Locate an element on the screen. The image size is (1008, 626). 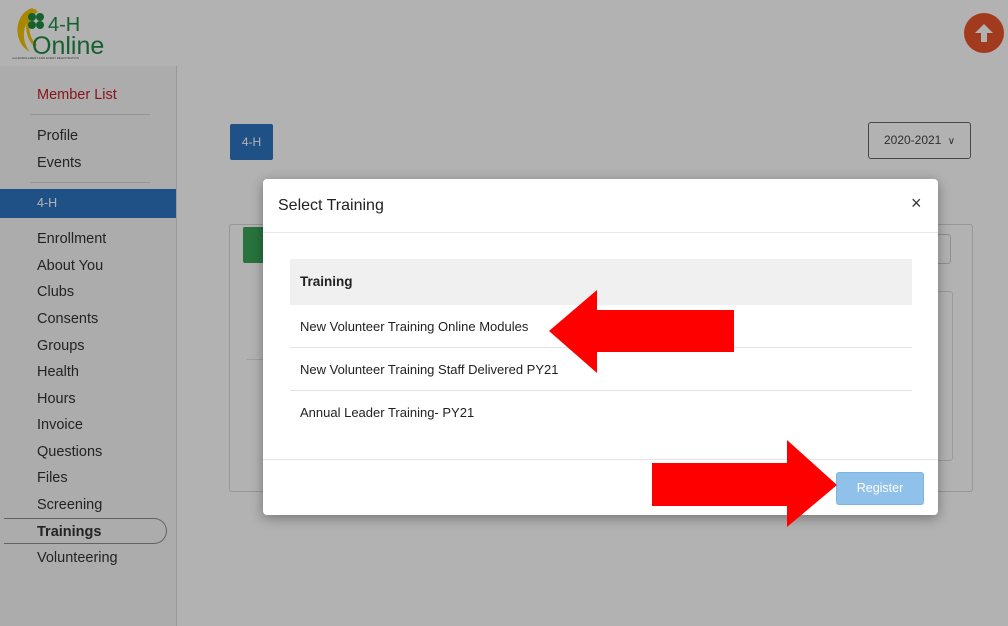
close-icon: × is located at coordinates (916, 203).